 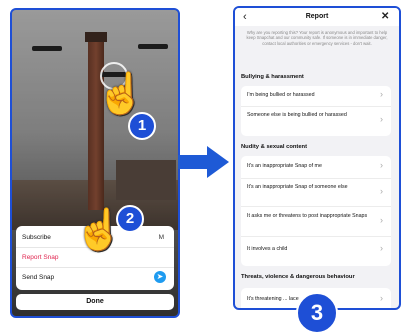 What do you see at coordinates (160, 277) in the screenshot?
I see `send-arrow-icon: ➤` at bounding box center [160, 277].